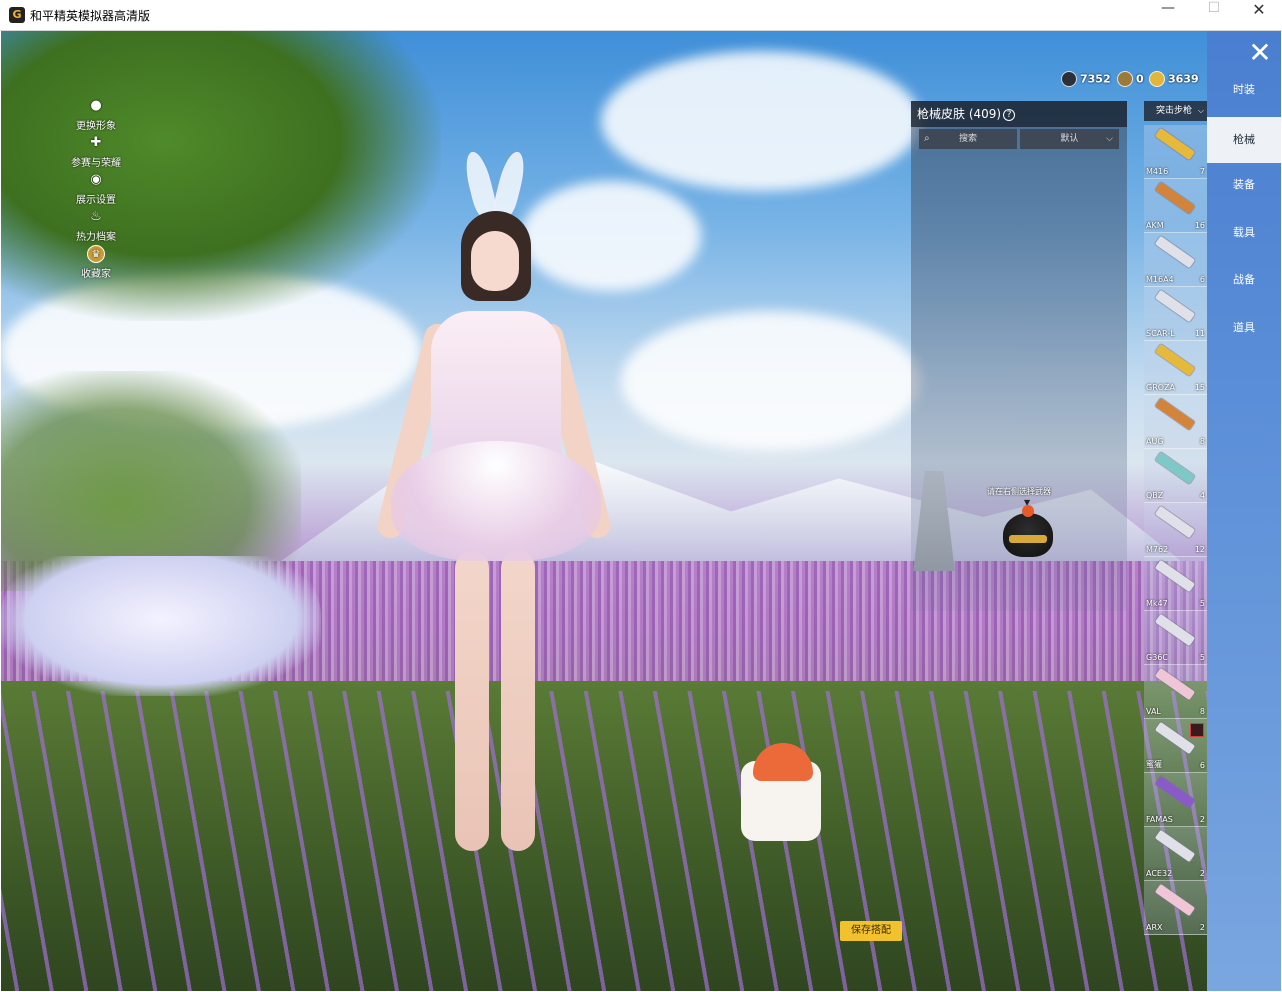 The height and width of the screenshot is (992, 1282). I want to click on weapon-count: 12, so click(1199, 549).